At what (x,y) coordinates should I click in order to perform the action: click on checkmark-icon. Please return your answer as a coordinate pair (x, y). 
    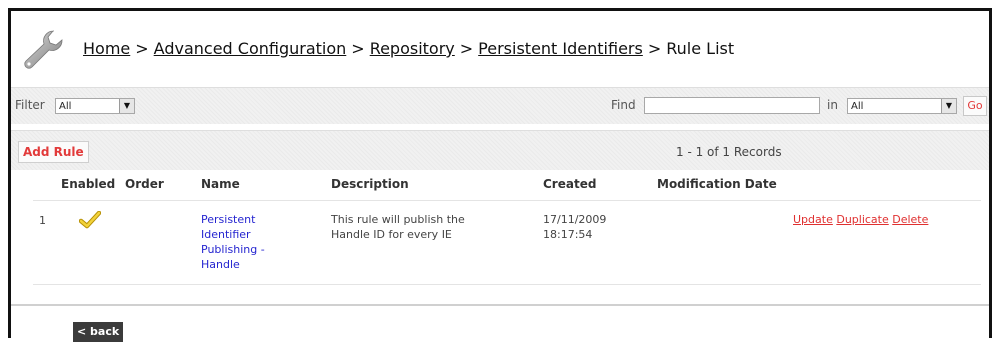
    Looking at the image, I should click on (90, 220).